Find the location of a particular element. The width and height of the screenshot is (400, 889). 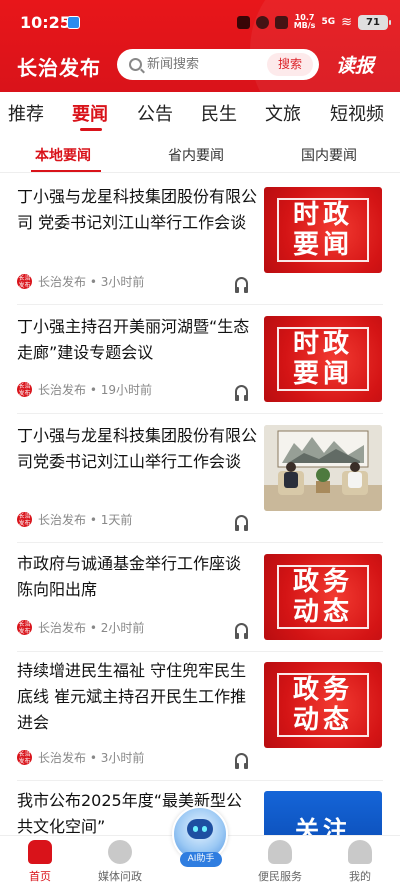

subtab-province: 省内要闻 is located at coordinates (196, 155).